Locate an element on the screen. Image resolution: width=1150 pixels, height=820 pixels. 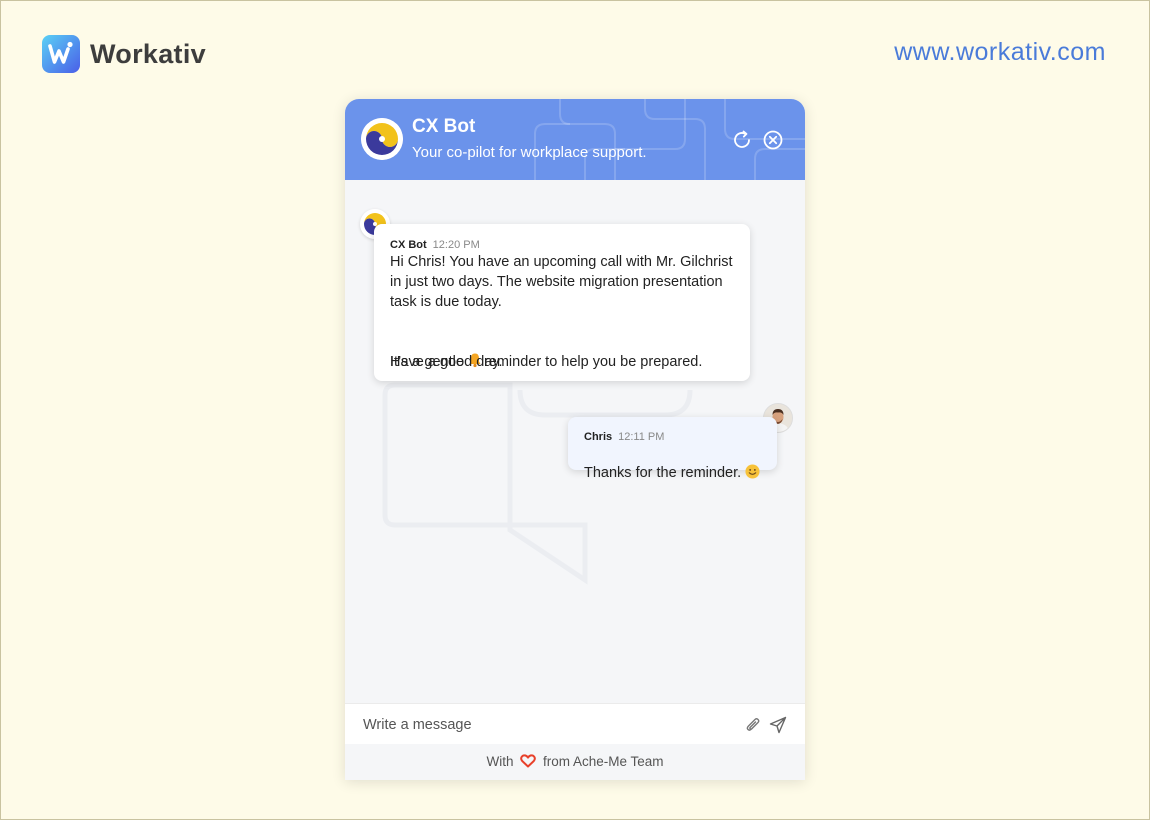
widget-footer: With from Ache-Me Team is located at coordinates (575, 762).